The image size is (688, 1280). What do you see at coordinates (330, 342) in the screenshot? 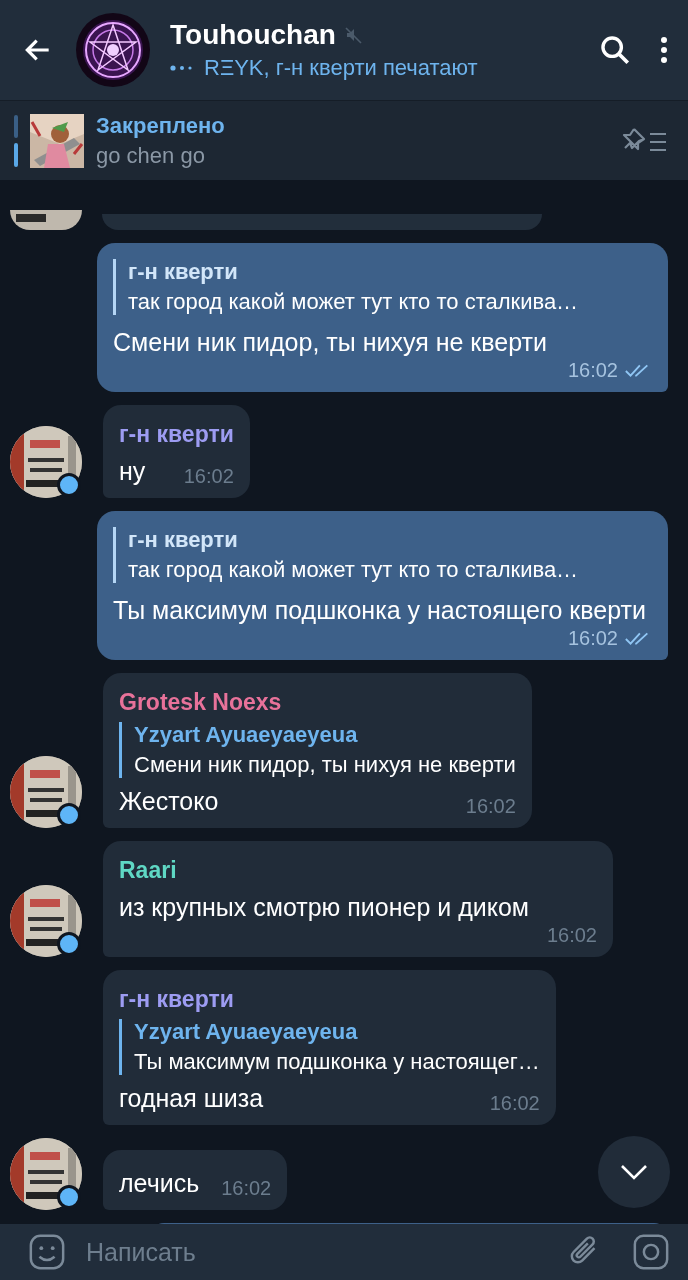
I see `message-text: Смени ник пидор, ты нихуя не кверти` at bounding box center [330, 342].